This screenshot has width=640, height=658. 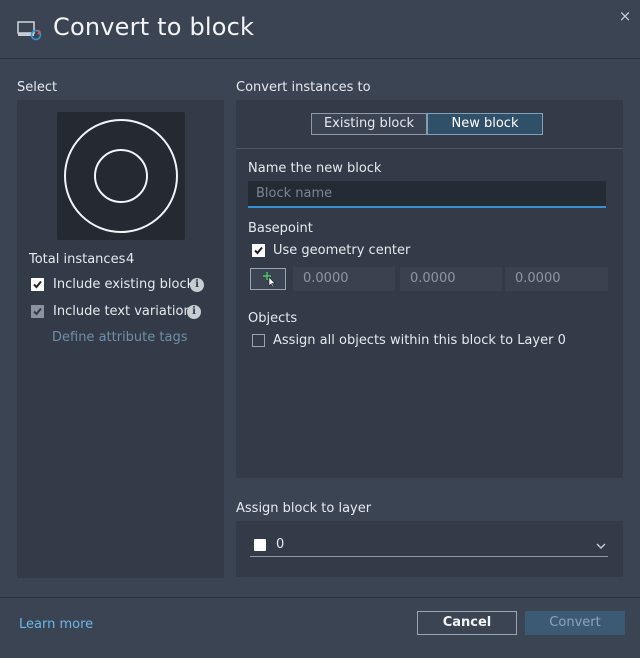 What do you see at coordinates (273, 318) in the screenshot?
I see `objects-label: Objects` at bounding box center [273, 318].